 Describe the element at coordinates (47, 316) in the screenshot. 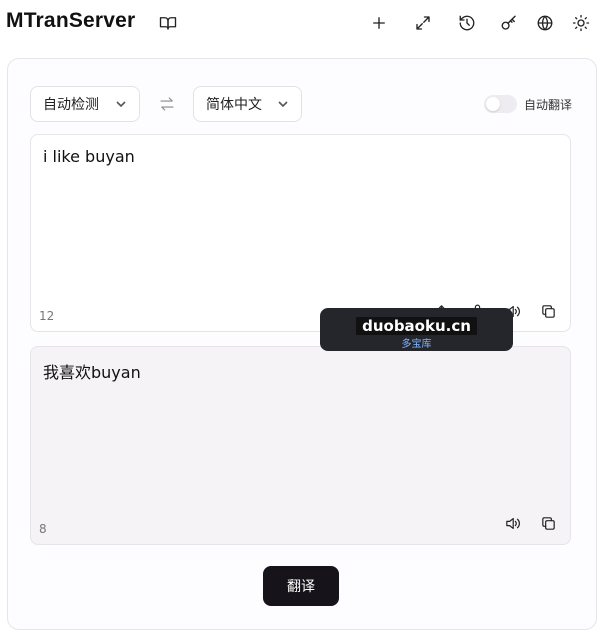

I see `source-char-count: 12` at that location.